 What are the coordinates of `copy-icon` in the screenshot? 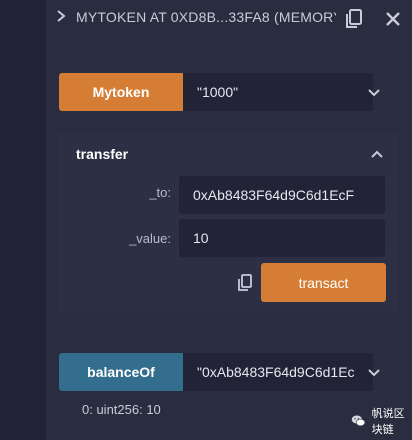 It's located at (354, 19).